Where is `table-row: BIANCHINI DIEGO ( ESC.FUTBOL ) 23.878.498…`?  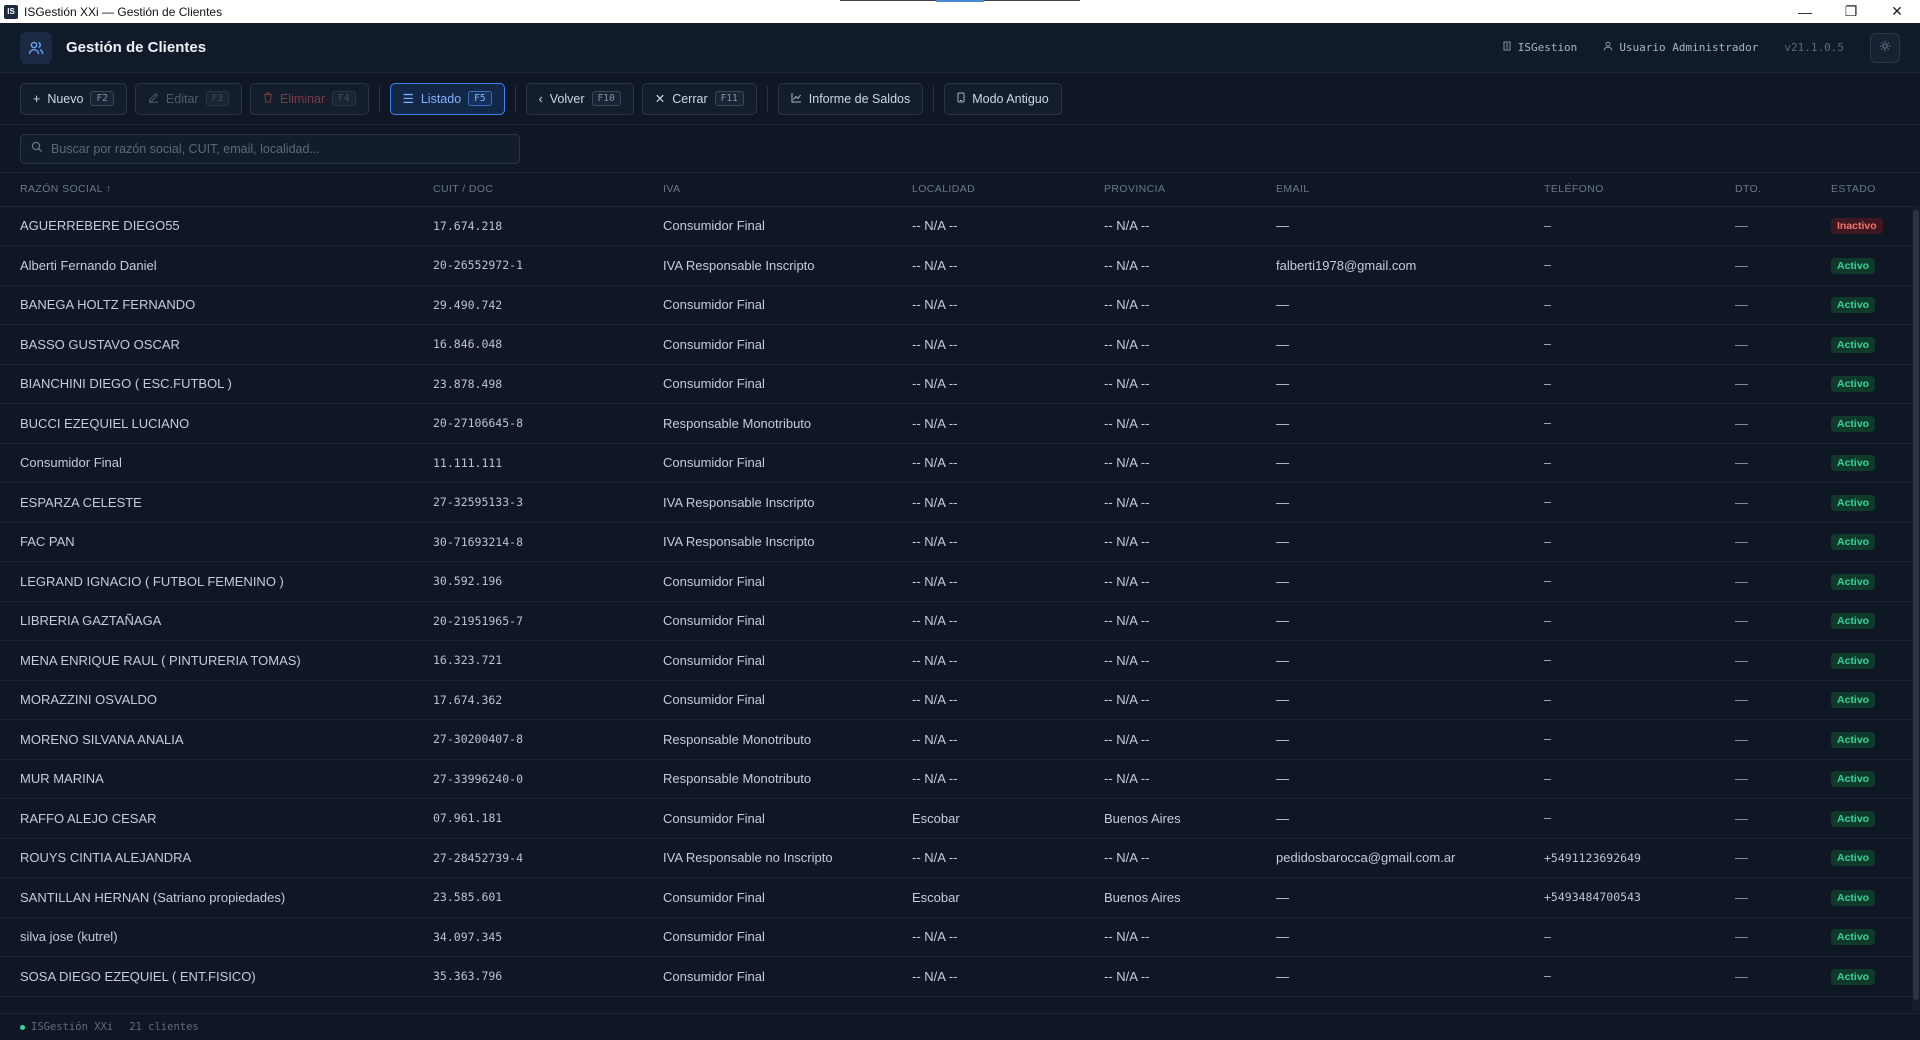 table-row: BIANCHINI DIEGO ( ESC.FUTBOL ) 23.878.498… is located at coordinates (956, 384).